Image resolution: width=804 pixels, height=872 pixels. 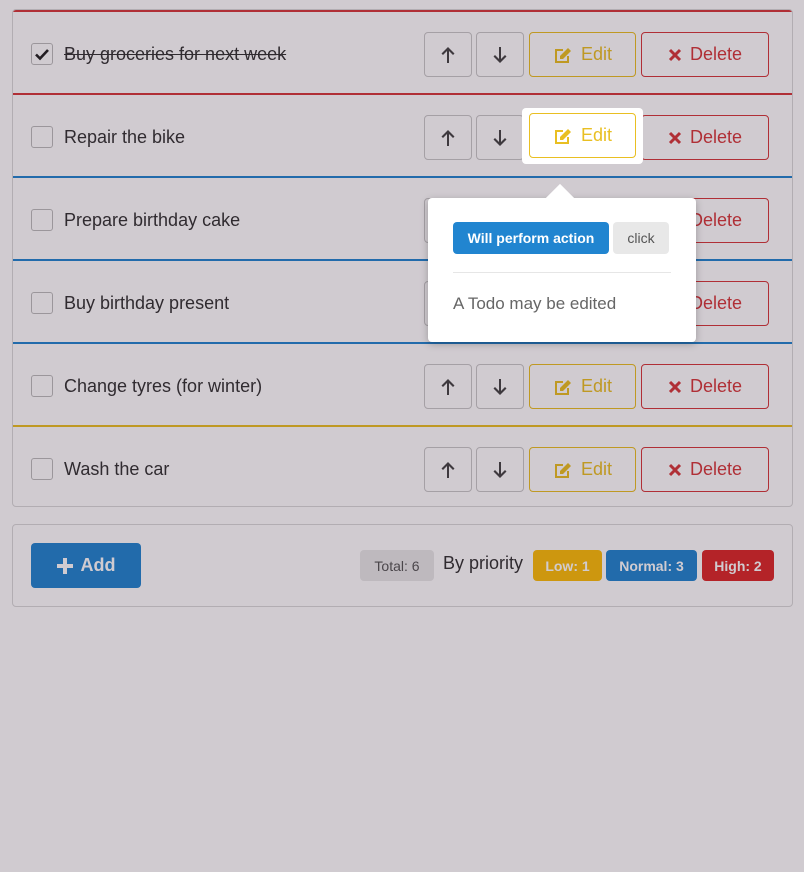 What do you see at coordinates (147, 303) in the screenshot?
I see `todo-title: Buy birthday present` at bounding box center [147, 303].